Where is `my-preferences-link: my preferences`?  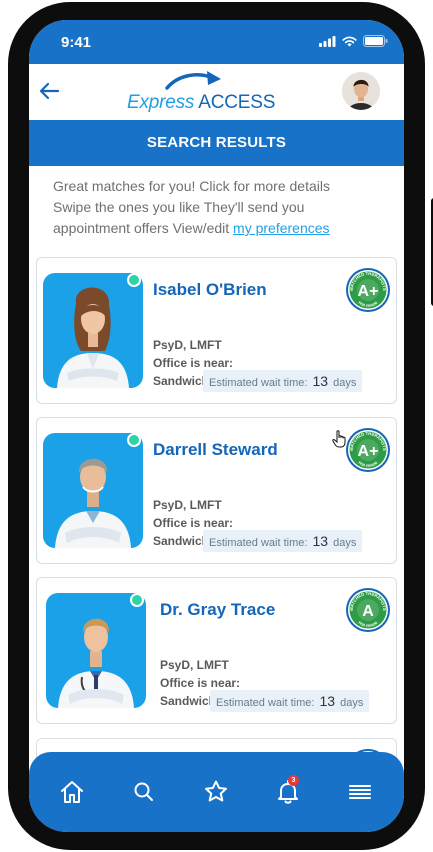 my-preferences-link: my preferences is located at coordinates (281, 228).